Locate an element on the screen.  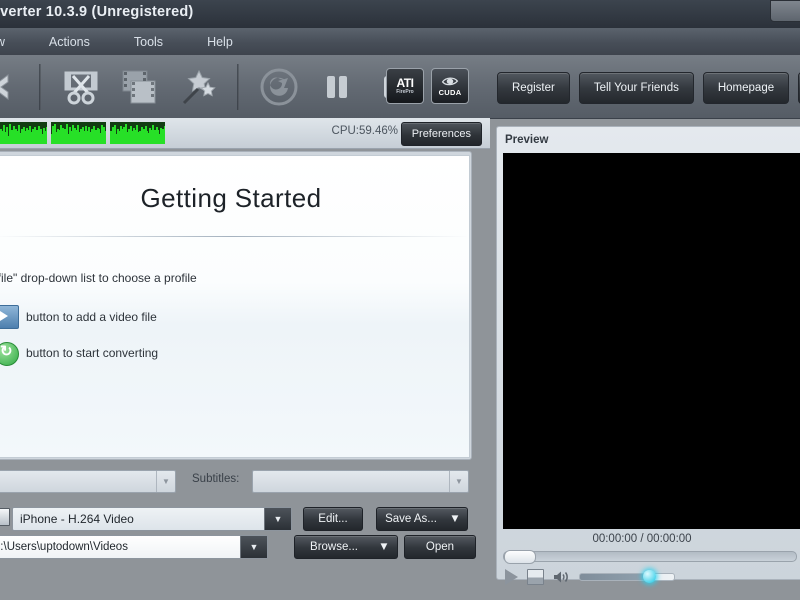
start-convert-icon is located at coordinates (9, 354).